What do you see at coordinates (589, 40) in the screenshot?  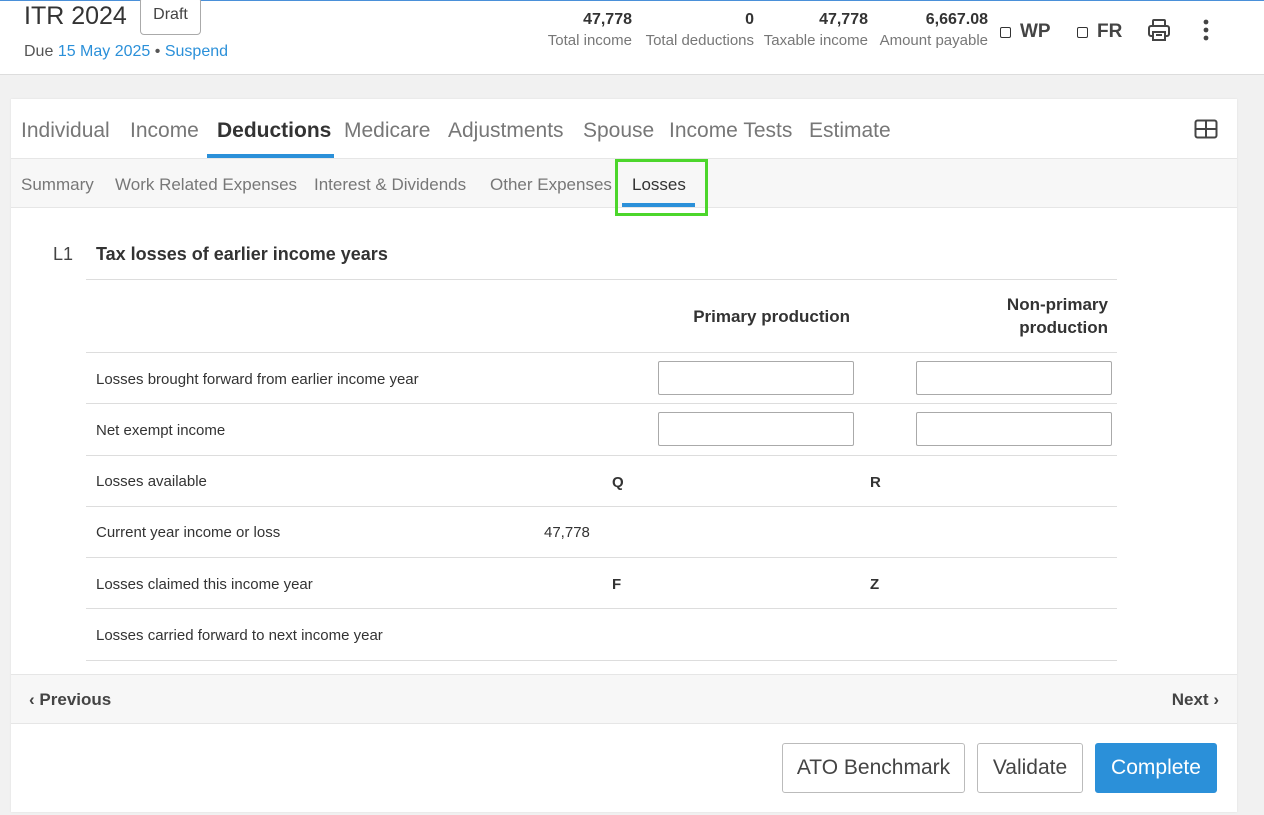 I see `stat-label: Total income` at bounding box center [589, 40].